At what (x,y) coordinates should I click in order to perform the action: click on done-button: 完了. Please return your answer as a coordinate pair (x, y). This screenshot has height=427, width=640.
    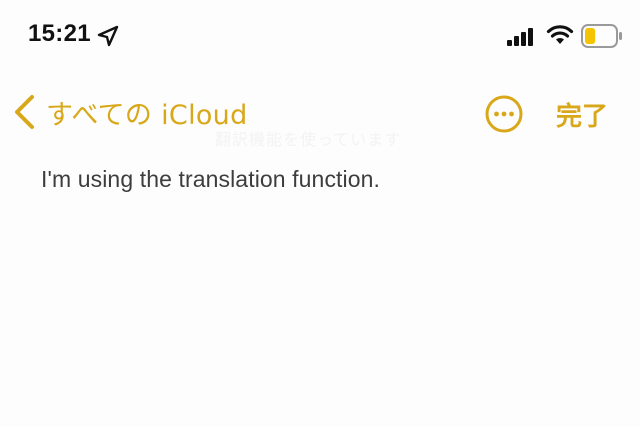
    Looking at the image, I should click on (582, 114).